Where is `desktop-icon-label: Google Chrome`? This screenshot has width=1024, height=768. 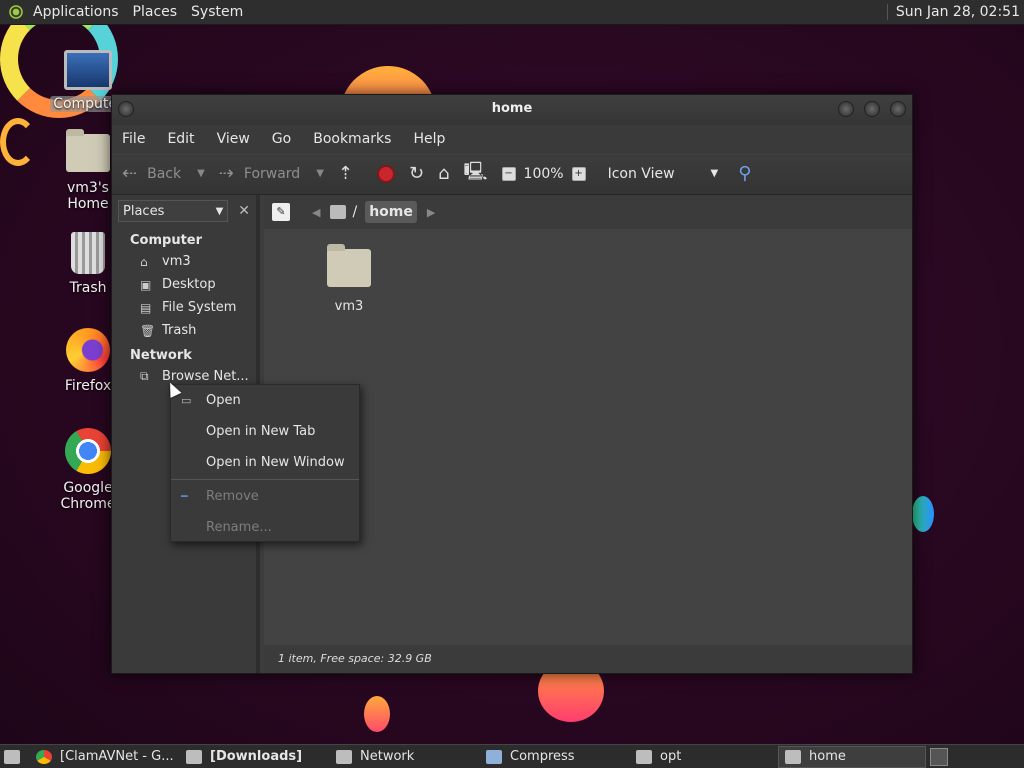
desktop-icon-label: Google Chrome is located at coordinates (88, 496).